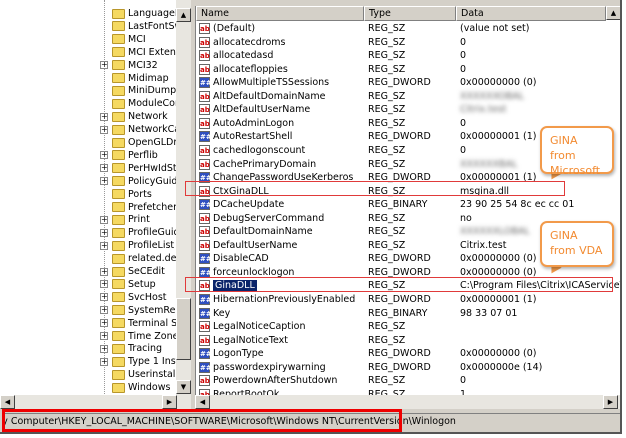 The image size is (626, 438). Describe the element at coordinates (95, 310) in the screenshot. I see `tree-item: + SystemResto` at that location.